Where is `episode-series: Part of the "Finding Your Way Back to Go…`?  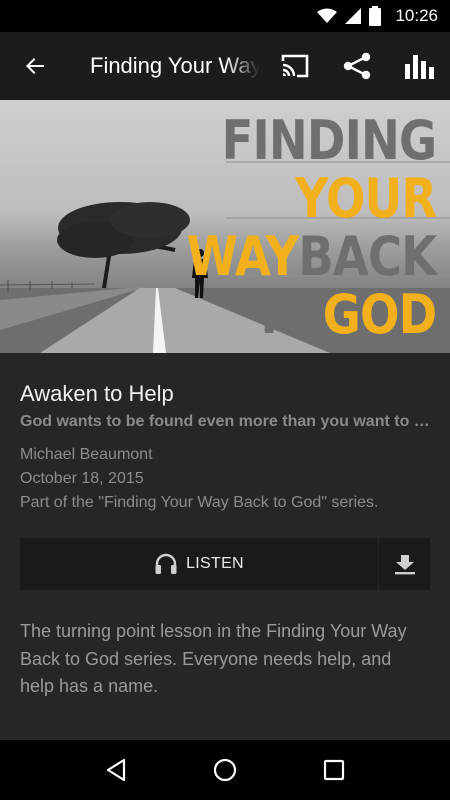 episode-series: Part of the "Finding Your Way Back to Go… is located at coordinates (199, 502).